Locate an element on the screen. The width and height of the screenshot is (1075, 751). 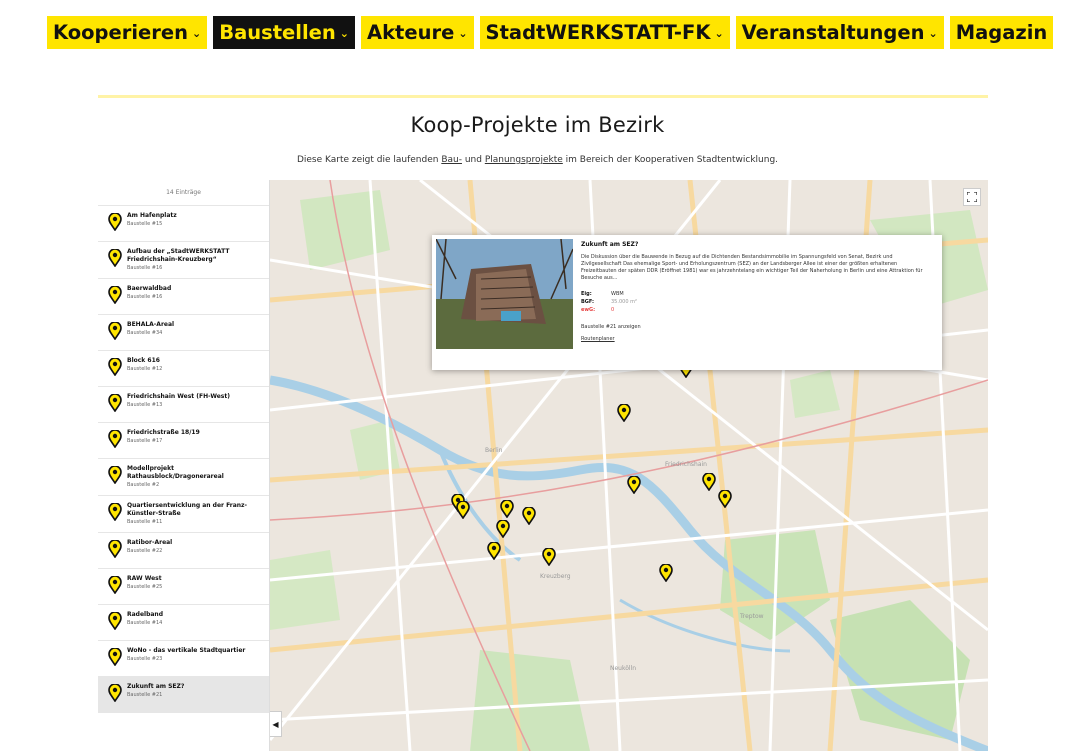
site-number: Baustelle #11 is located at coordinates (145, 522).